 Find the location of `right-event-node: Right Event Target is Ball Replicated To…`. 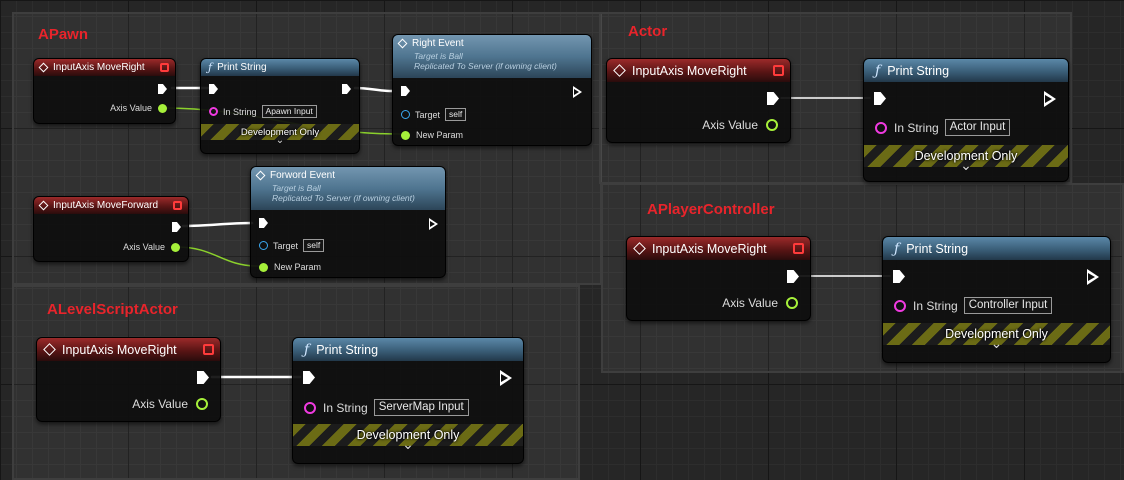

right-event-node: Right Event Target is Ball Replicated To… is located at coordinates (492, 90).